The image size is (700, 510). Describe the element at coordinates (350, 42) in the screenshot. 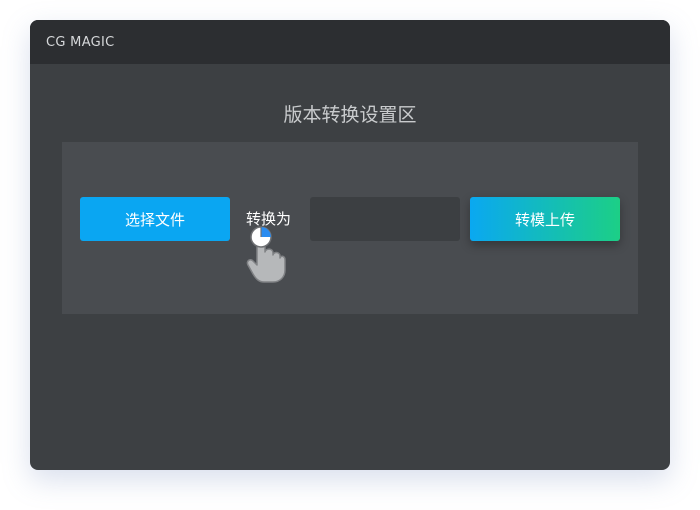

I see `title-bar: CG MAGIC` at that location.